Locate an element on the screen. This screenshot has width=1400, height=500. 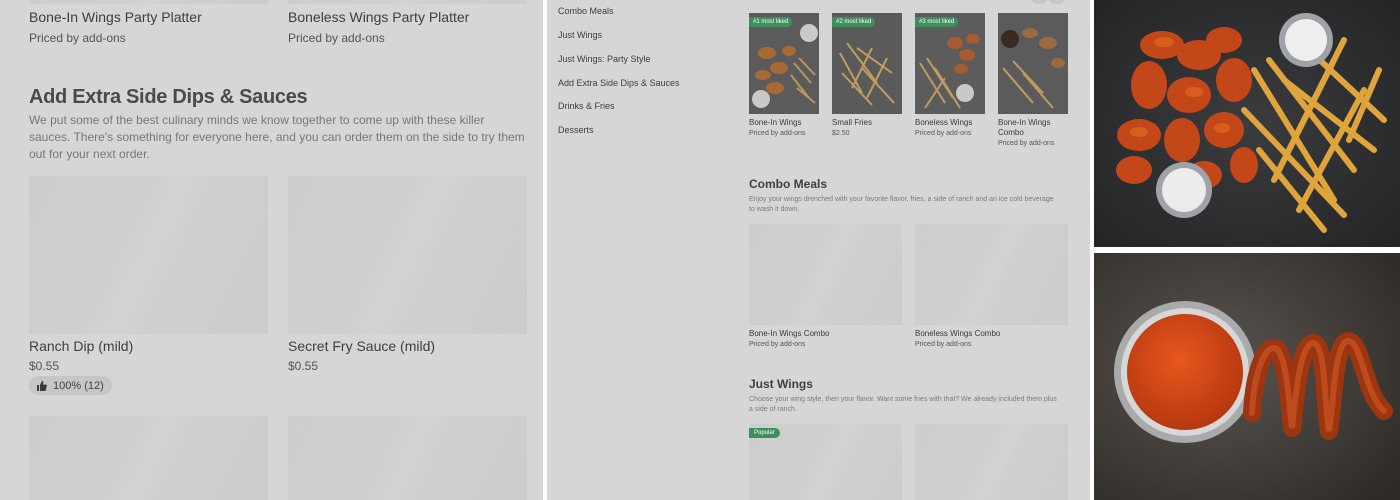
section-title: Add Extra Side Dips & Sauces is located at coordinates (168, 97).